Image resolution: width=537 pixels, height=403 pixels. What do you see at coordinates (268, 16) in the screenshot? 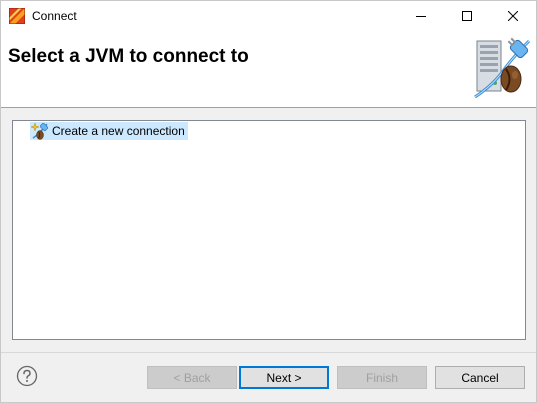
I see `title-bar: Connect` at bounding box center [268, 16].